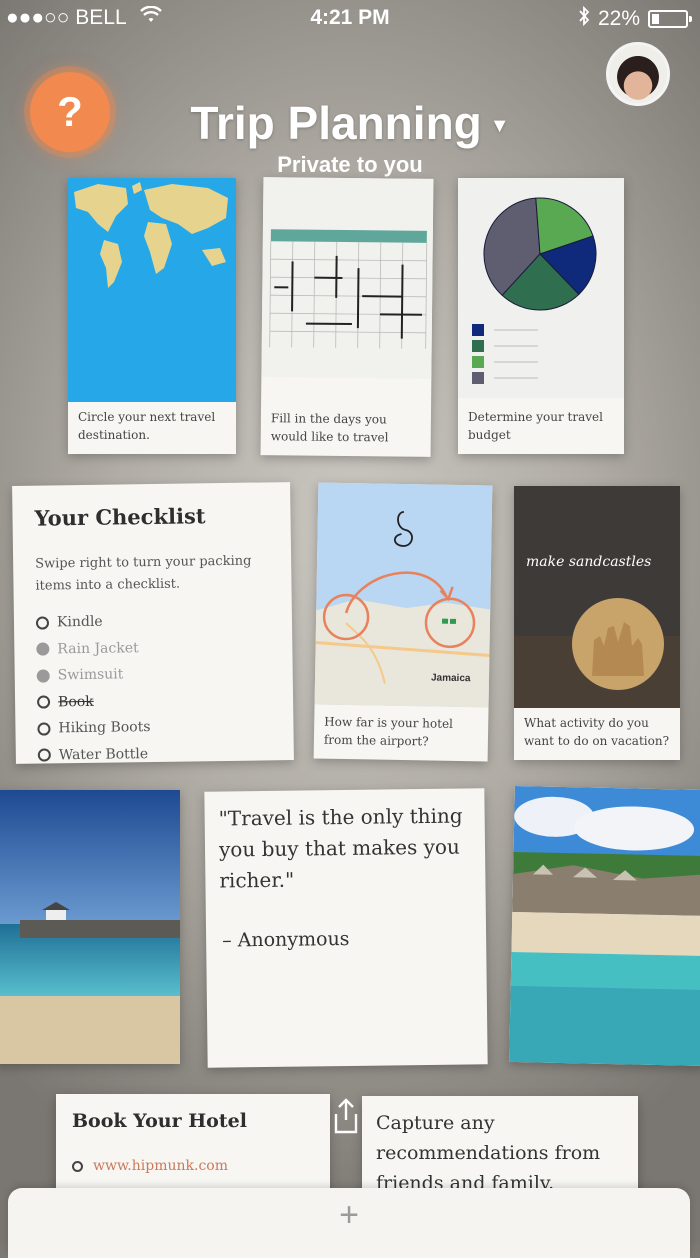 The image size is (700, 1258). Describe the element at coordinates (542, 426) in the screenshot. I see `card-caption: Determine your travel budget` at that location.